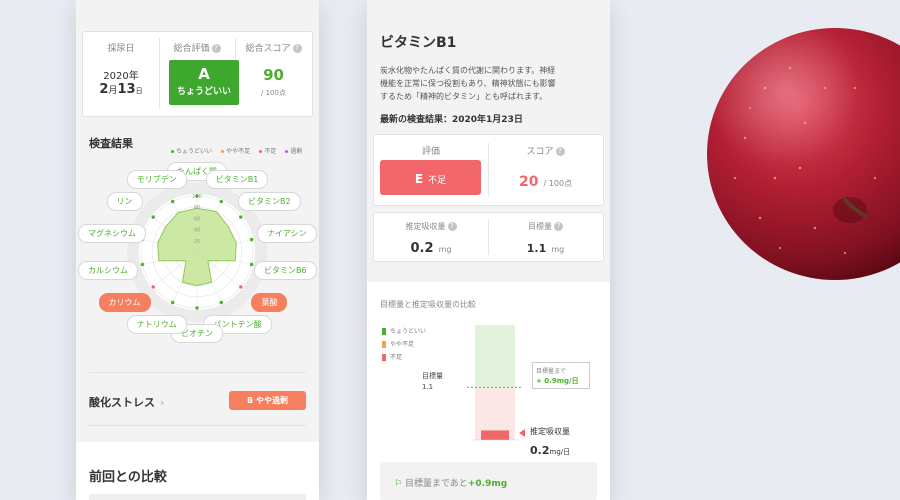 This screenshot has height=500, width=900. Describe the element at coordinates (522, 433) in the screenshot. I see `intake-marker-arrow` at that location.